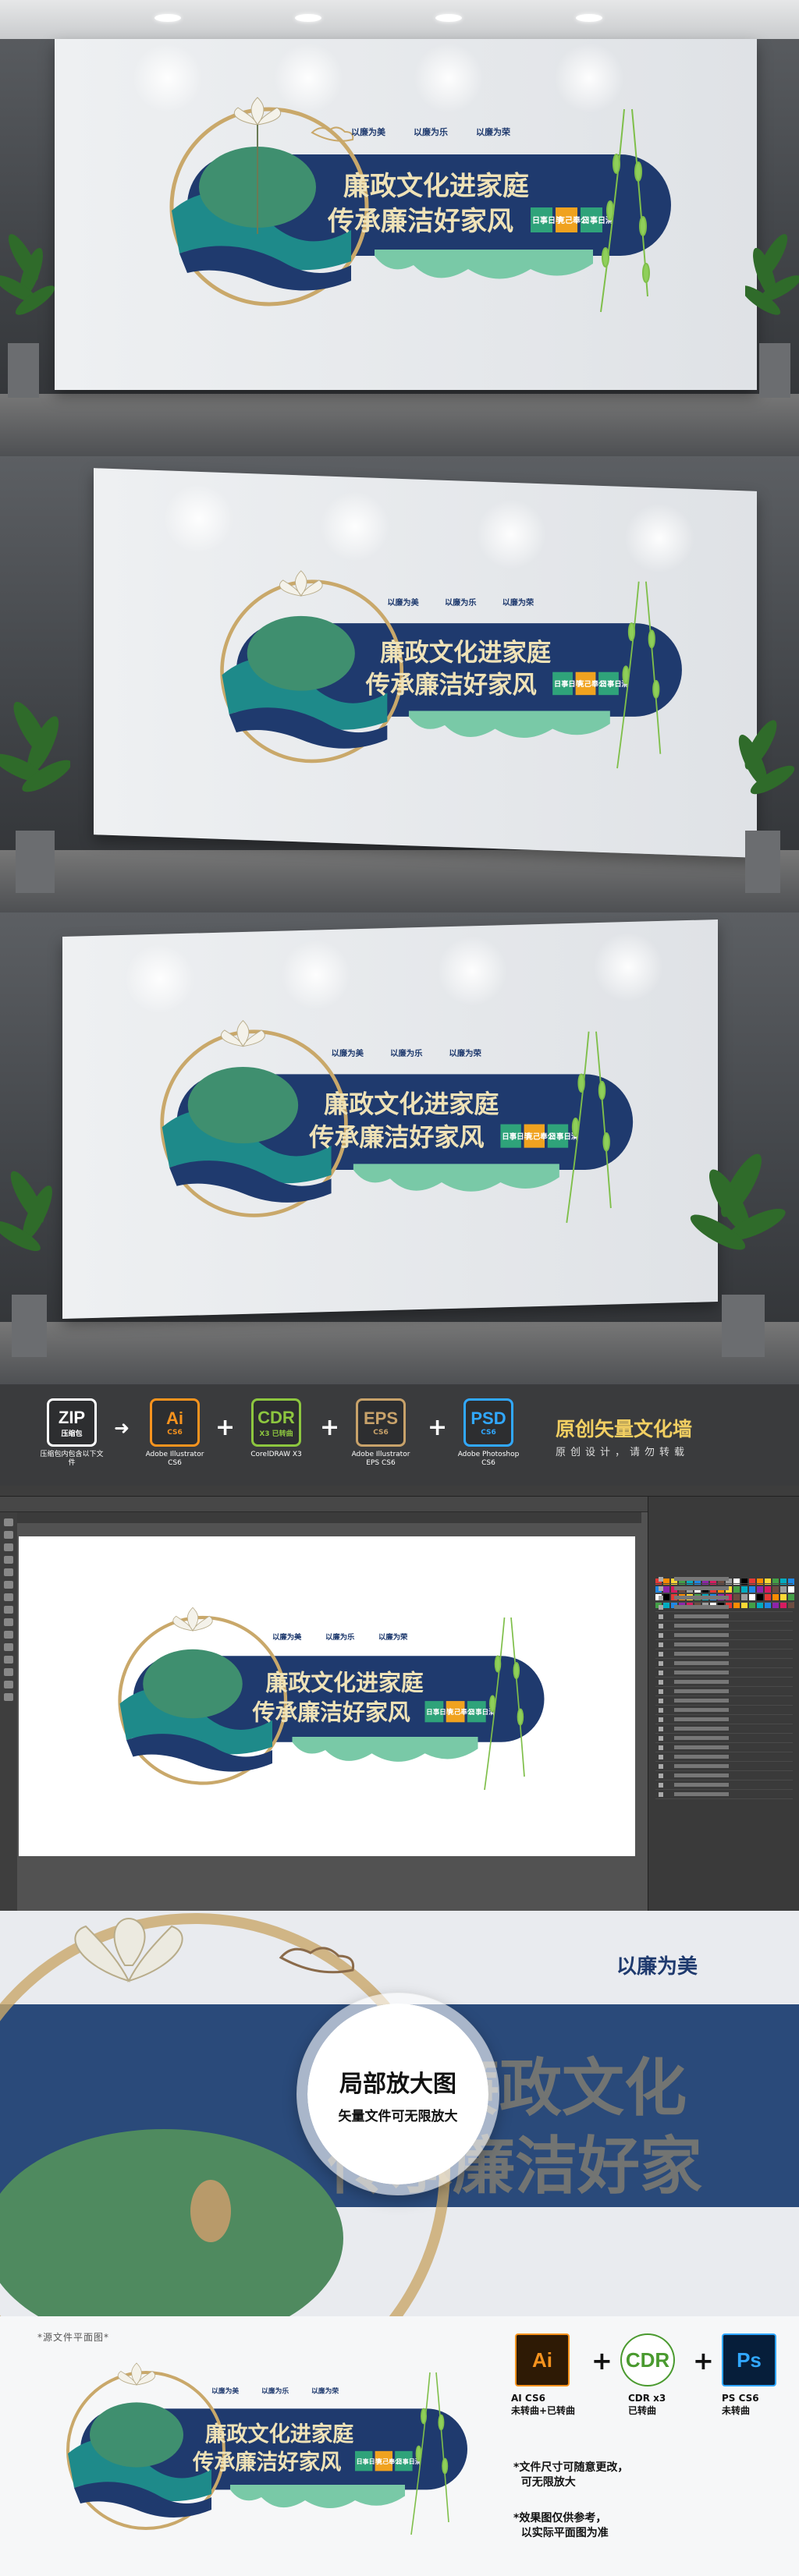  I want to click on format-caption: Adobe Illustrator CS6, so click(174, 1459).